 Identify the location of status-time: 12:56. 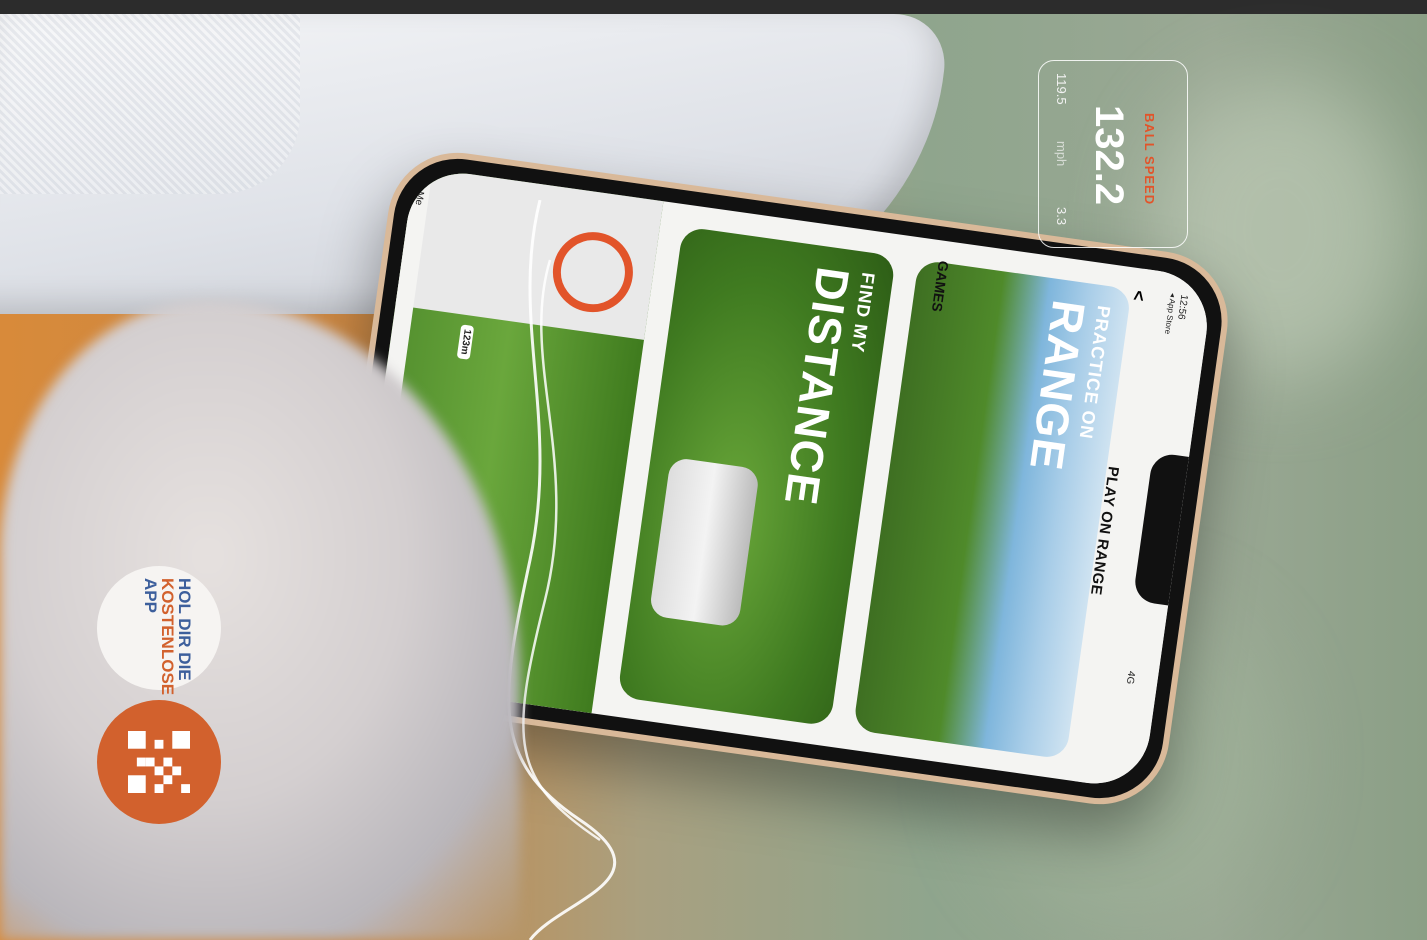
(1182, 307).